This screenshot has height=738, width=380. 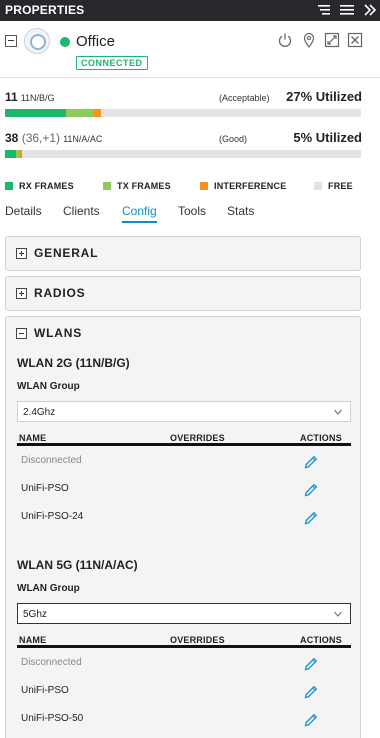 I want to click on expand-icon, so click(x=332, y=40).